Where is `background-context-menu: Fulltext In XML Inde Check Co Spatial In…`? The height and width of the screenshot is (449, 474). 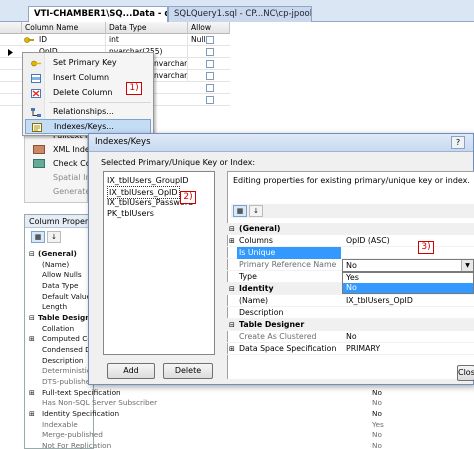 background-context-menu: Fulltext In XML Inde Check Co Spatial In… is located at coordinates (58, 165).